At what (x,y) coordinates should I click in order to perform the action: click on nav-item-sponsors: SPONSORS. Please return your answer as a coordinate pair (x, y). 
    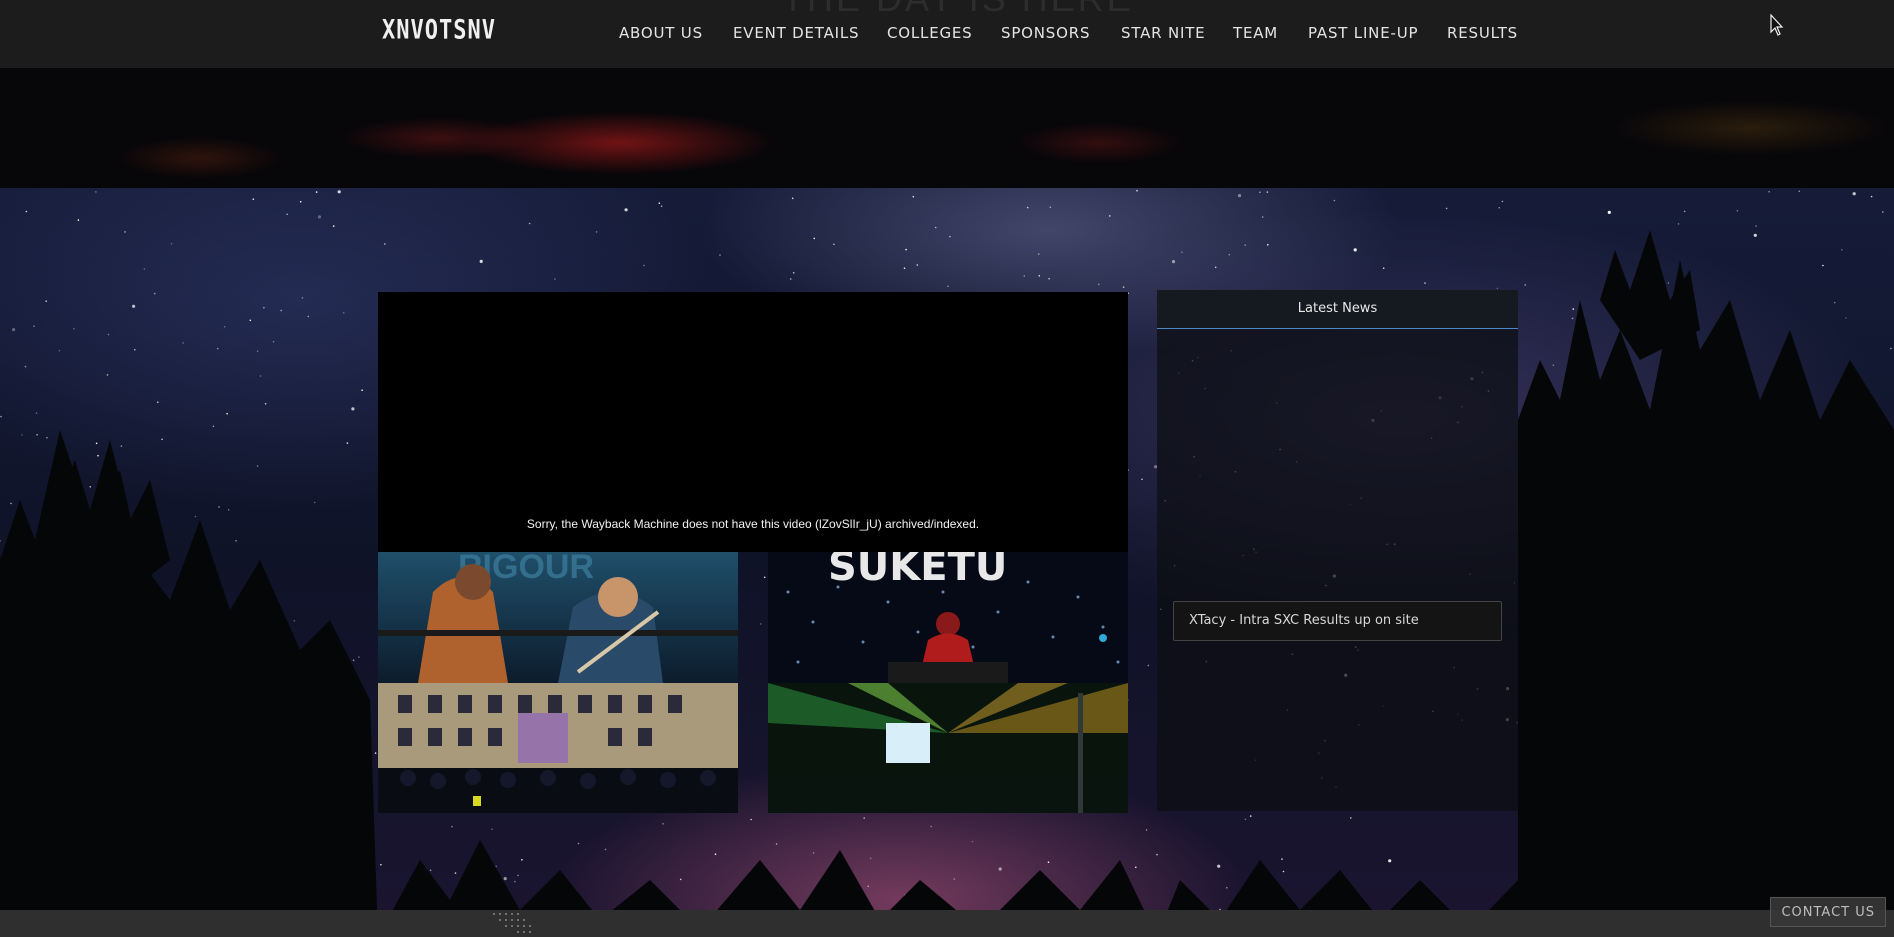
    Looking at the image, I should click on (1045, 33).